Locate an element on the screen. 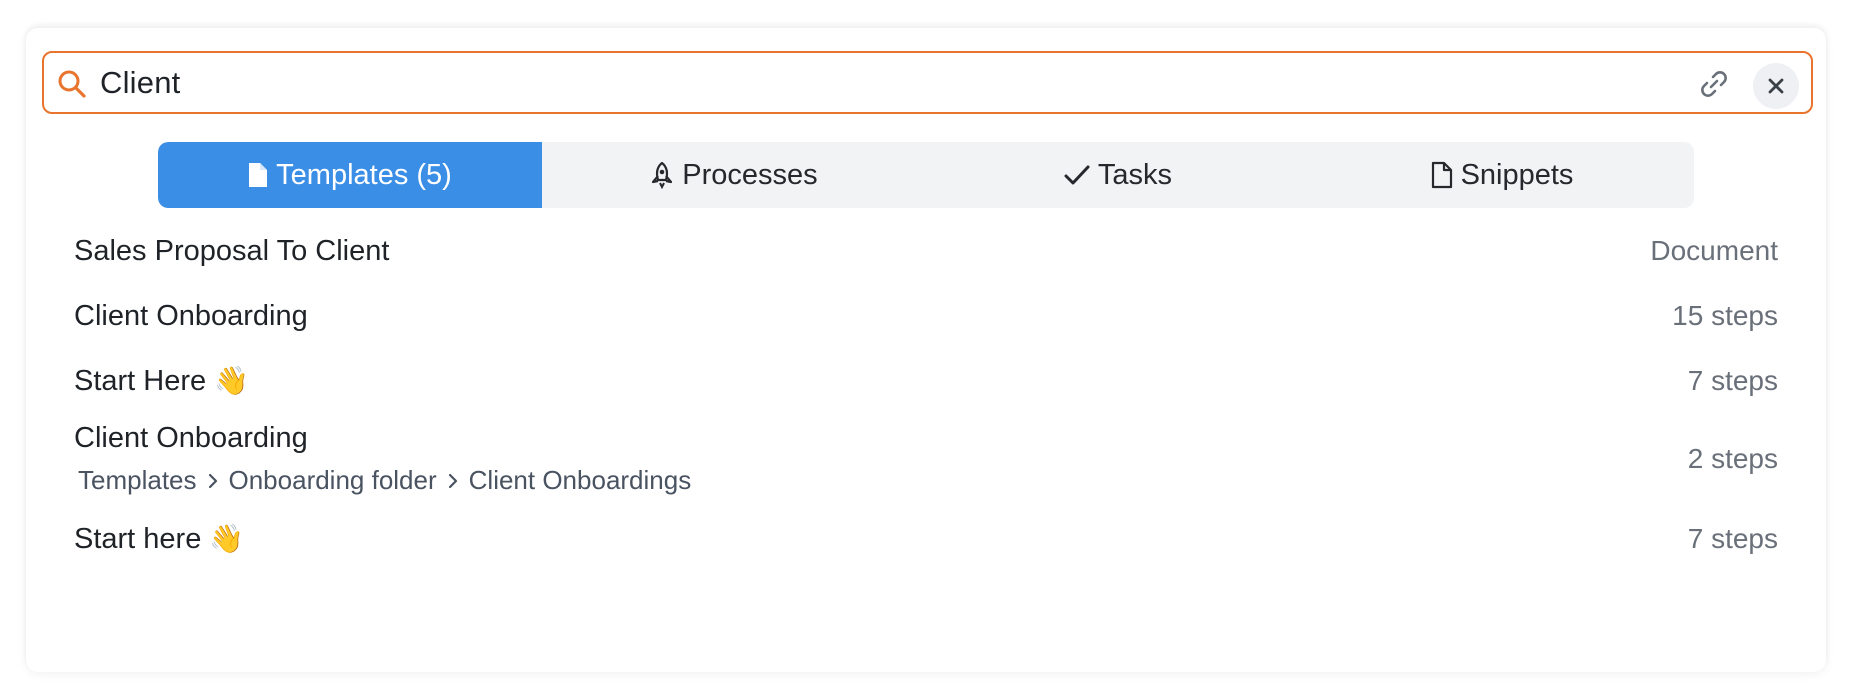  tab-label: Templates (5) is located at coordinates (364, 174).